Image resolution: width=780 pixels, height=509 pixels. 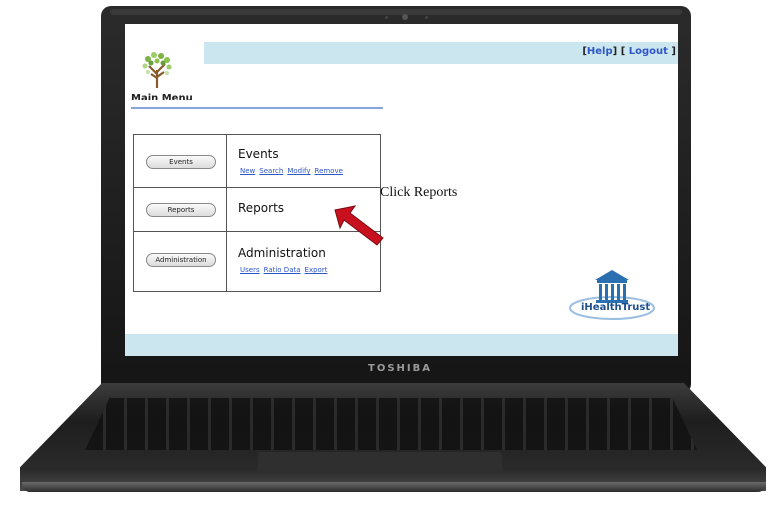 I want to click on remove-link: Remove, so click(x=329, y=171).